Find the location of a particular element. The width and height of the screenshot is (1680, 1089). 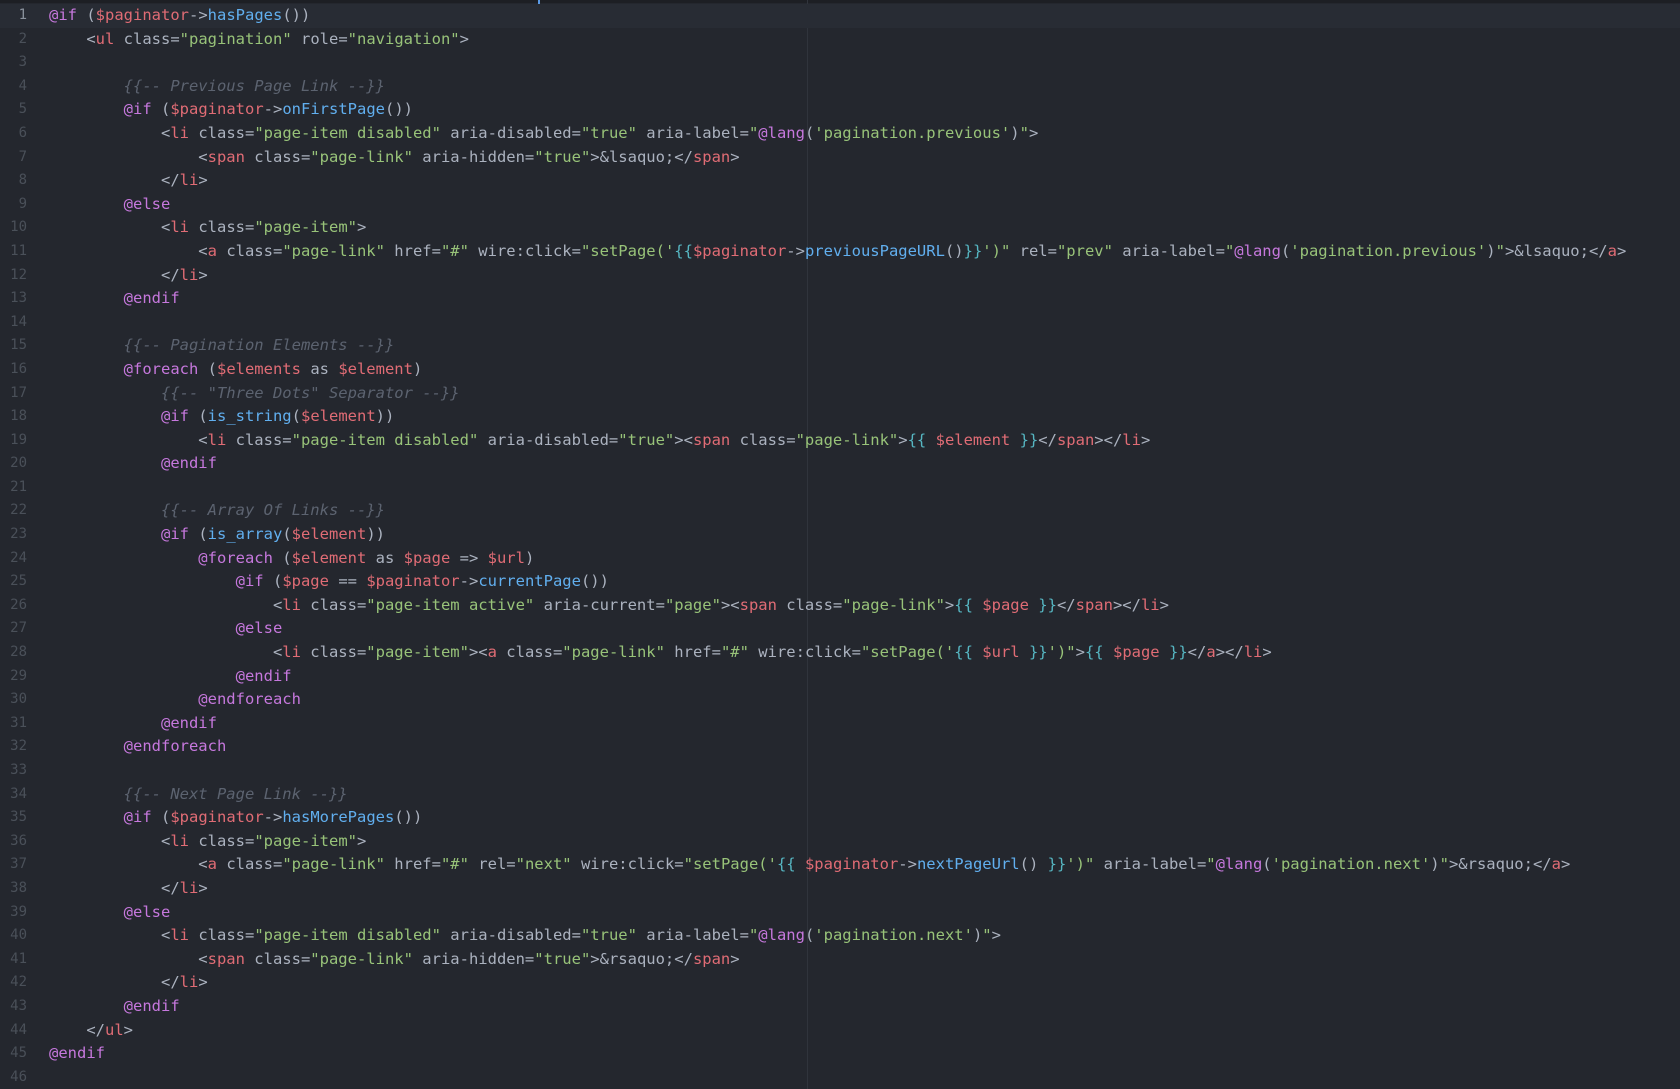

code-line: 46 is located at coordinates (840, 1077).